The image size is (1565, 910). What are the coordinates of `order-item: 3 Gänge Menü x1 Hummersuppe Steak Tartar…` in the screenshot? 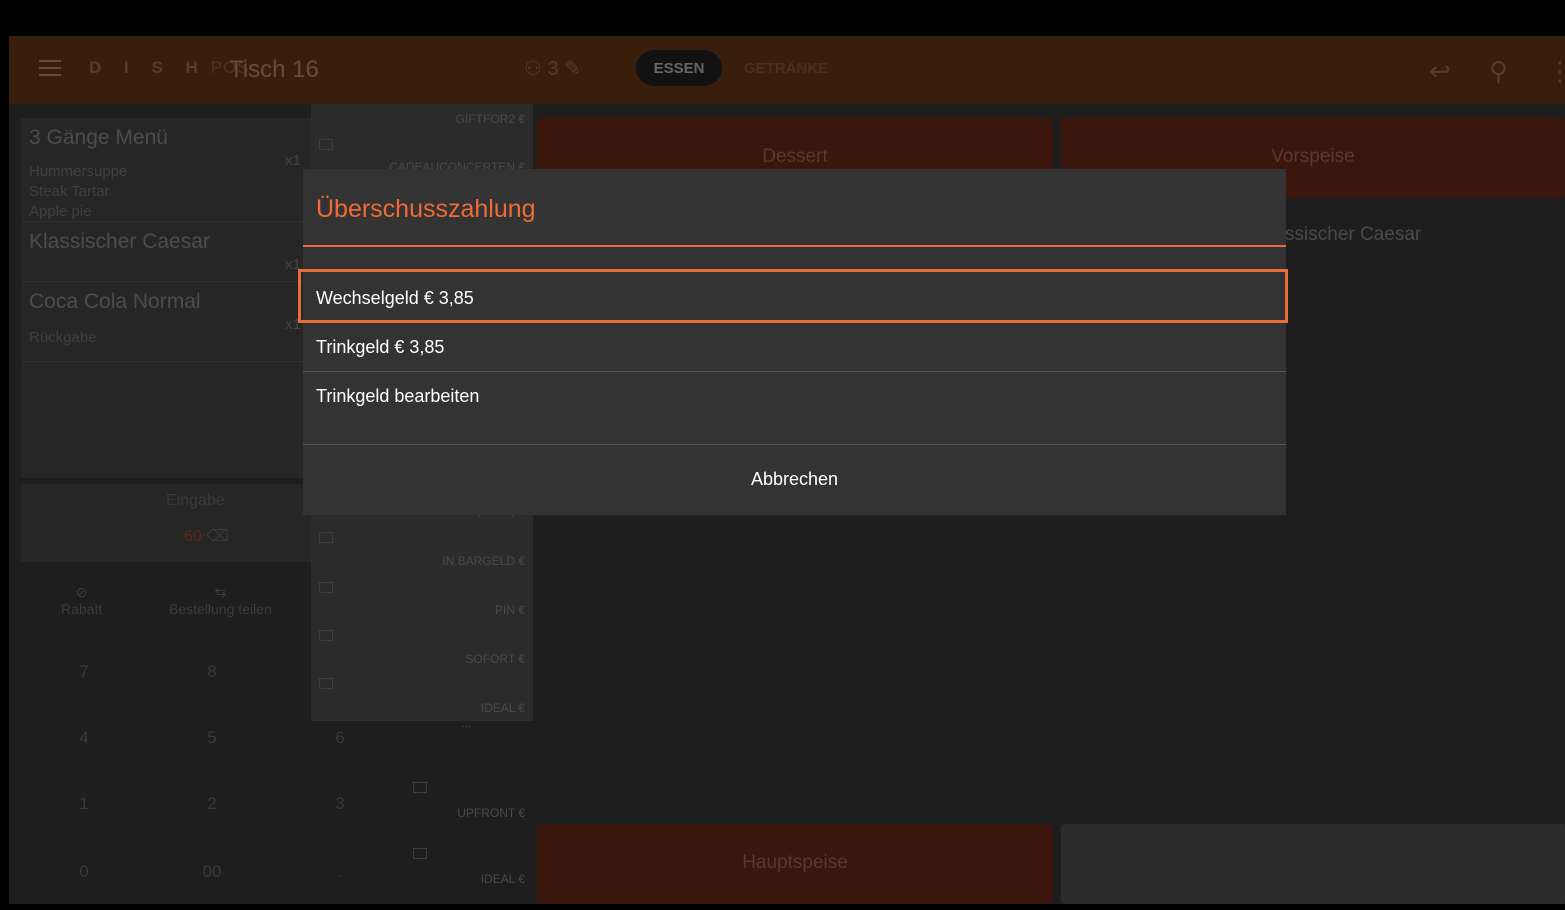 It's located at (166, 170).